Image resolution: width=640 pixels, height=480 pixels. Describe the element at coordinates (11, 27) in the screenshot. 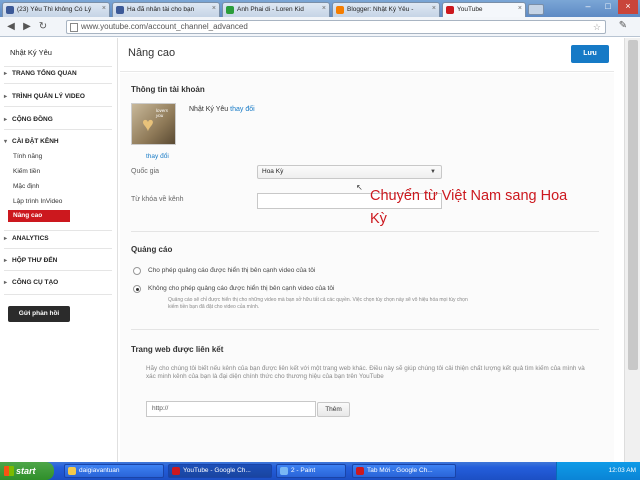

I see `back-icon: ◀` at that location.